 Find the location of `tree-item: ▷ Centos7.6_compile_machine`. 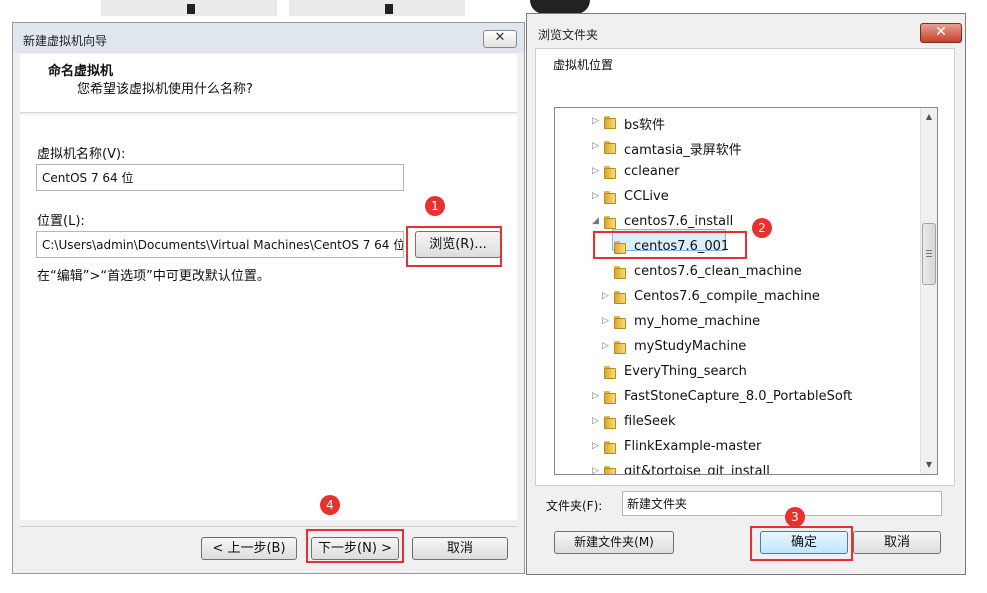

tree-item: ▷ Centos7.6_compile_machine is located at coordinates (735, 298).